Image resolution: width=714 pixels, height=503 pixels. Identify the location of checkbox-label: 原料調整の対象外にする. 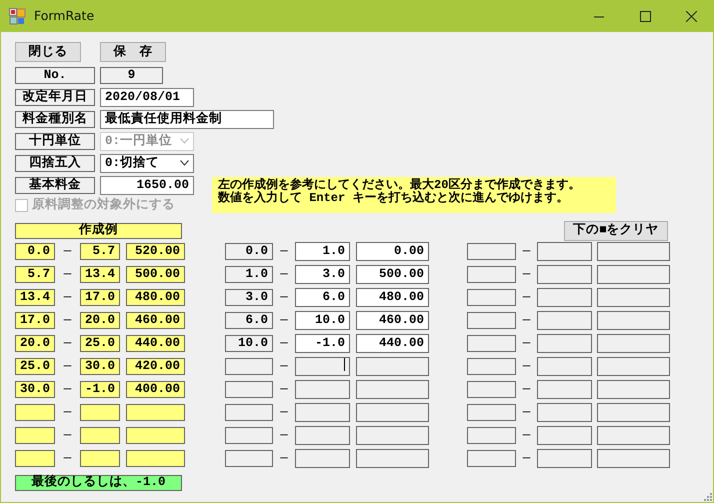
(103, 205).